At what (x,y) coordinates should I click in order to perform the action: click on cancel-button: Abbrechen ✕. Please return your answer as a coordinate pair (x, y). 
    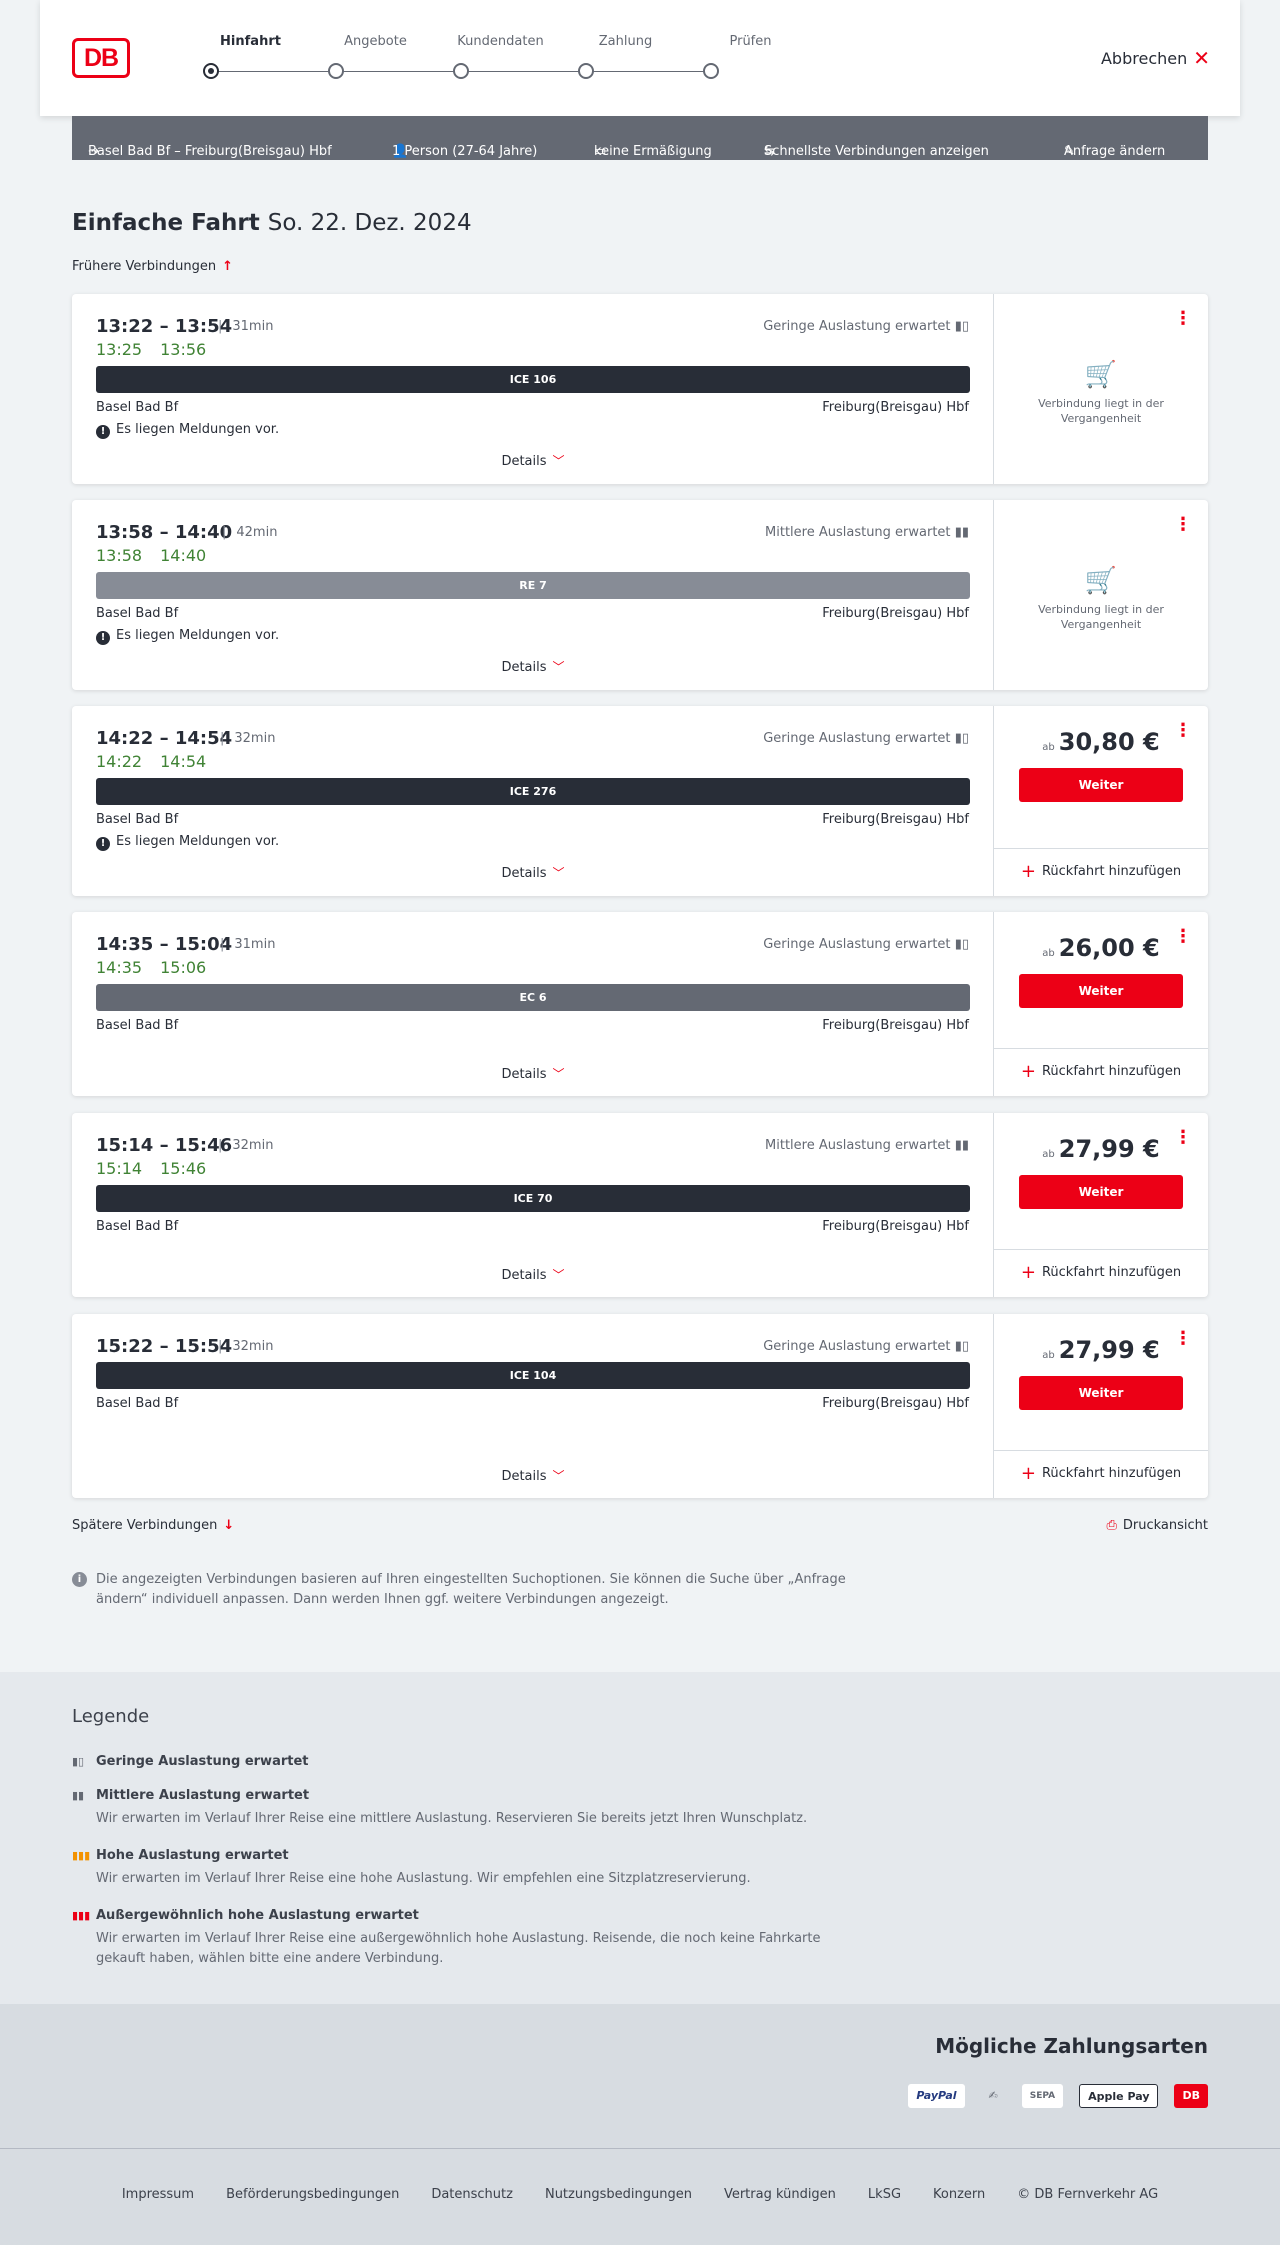
    Looking at the image, I should click on (1155, 58).